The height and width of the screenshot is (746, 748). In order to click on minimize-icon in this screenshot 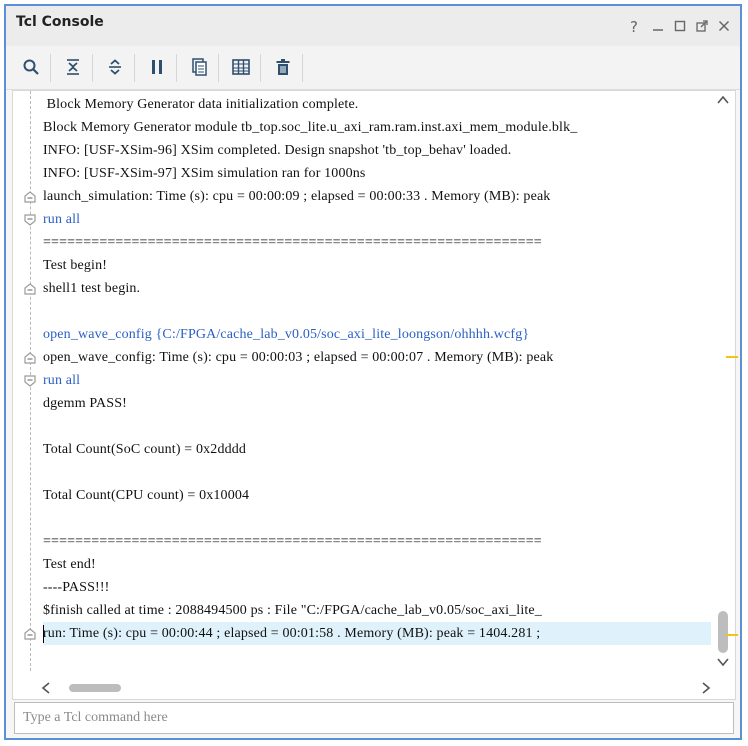, I will do `click(658, 27)`.